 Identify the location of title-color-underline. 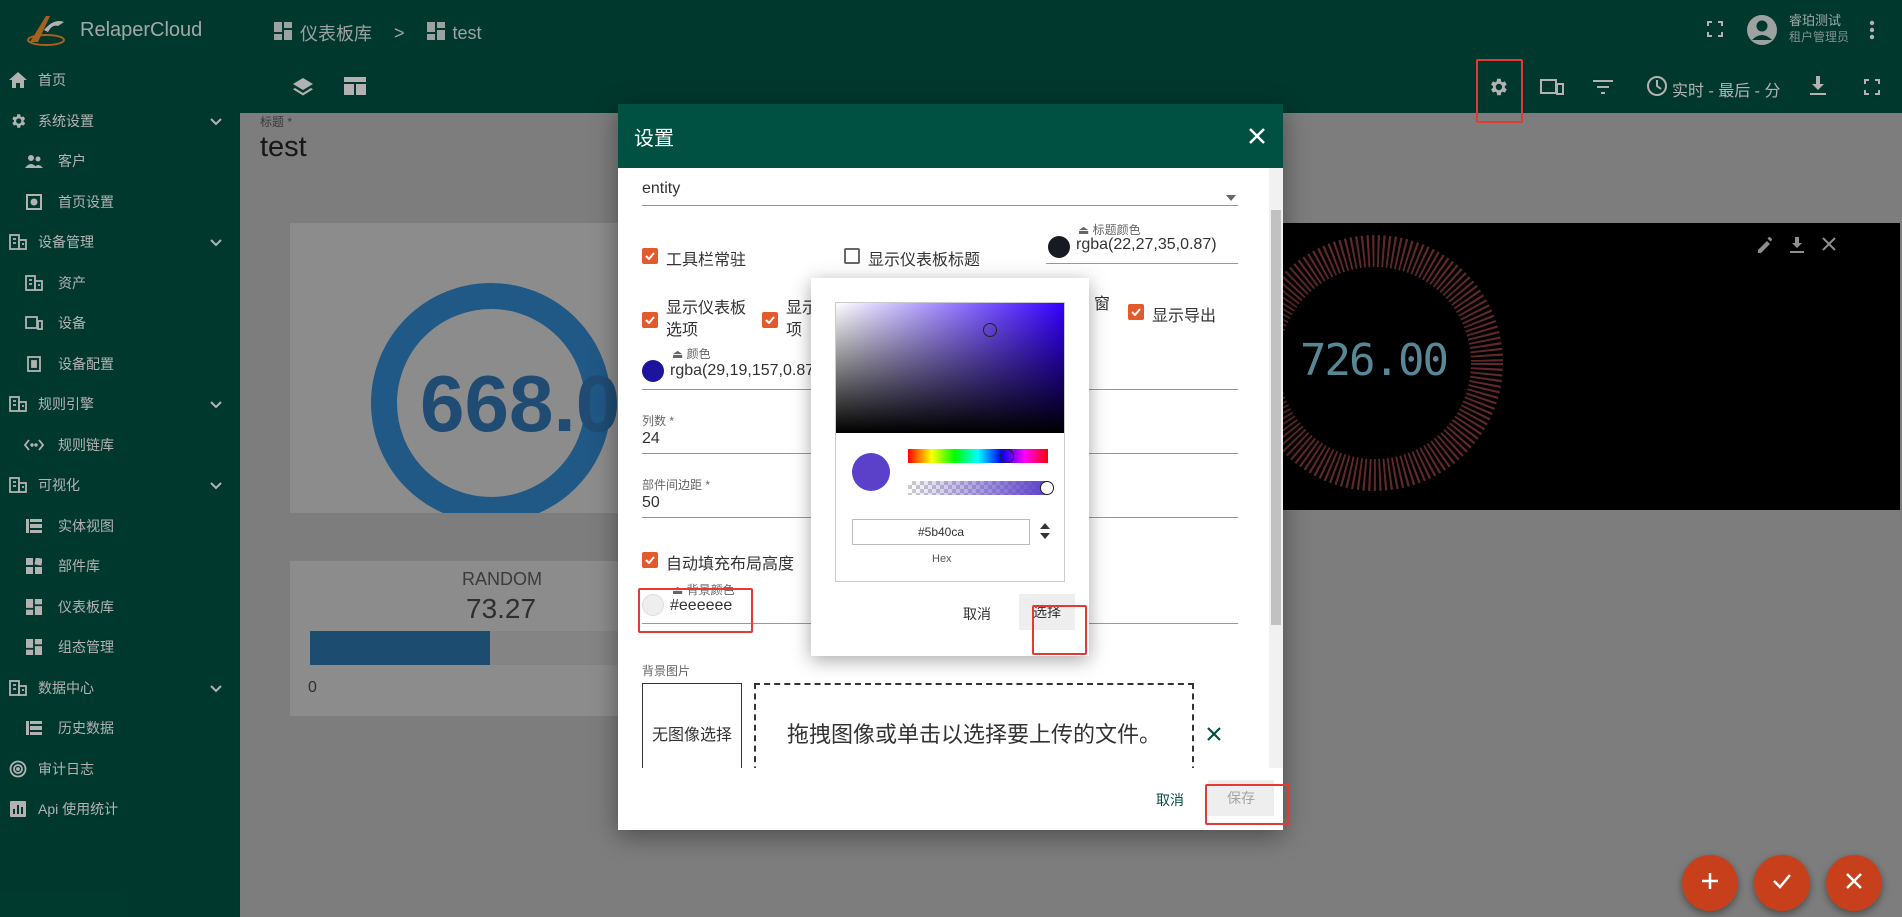
(1142, 263).